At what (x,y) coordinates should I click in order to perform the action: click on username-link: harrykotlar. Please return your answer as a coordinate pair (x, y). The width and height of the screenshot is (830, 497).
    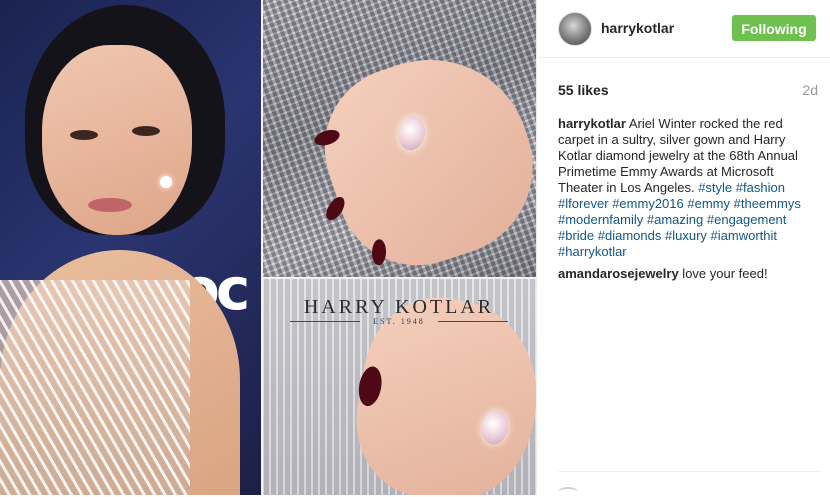
    Looking at the image, I should click on (637, 28).